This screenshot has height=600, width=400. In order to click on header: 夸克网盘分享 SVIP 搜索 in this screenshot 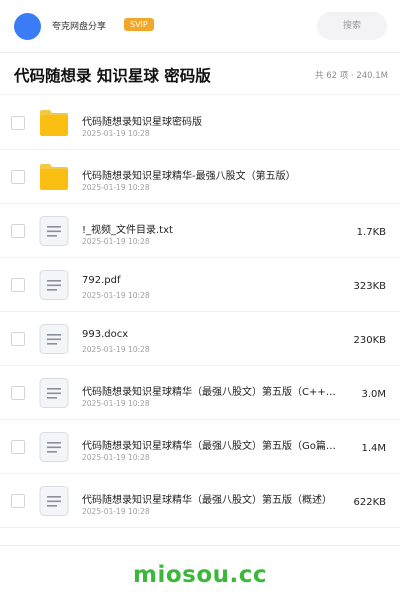, I will do `click(200, 26)`.